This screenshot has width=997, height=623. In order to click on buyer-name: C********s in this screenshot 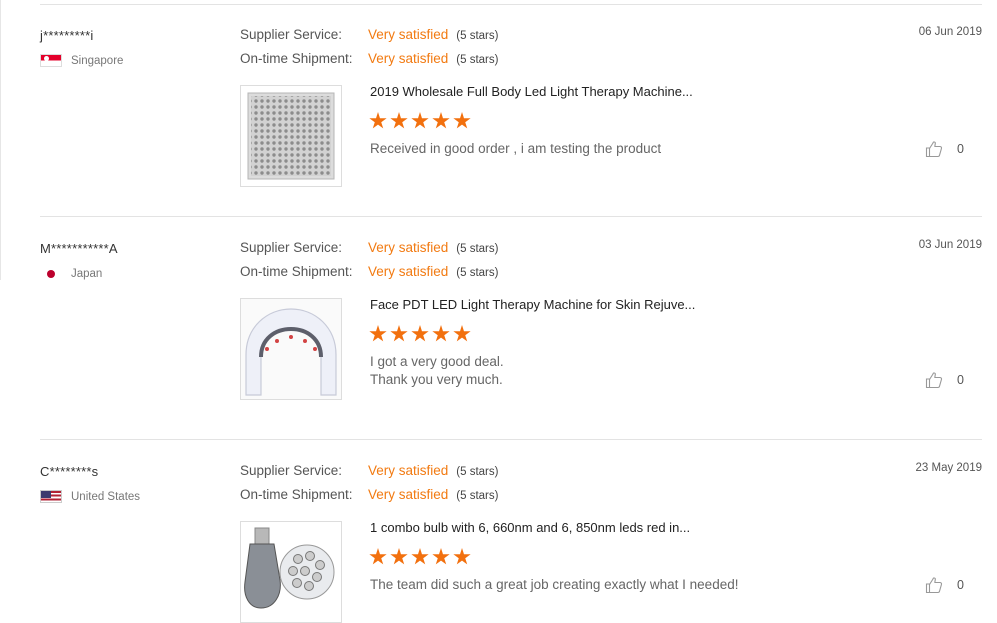, I will do `click(69, 471)`.